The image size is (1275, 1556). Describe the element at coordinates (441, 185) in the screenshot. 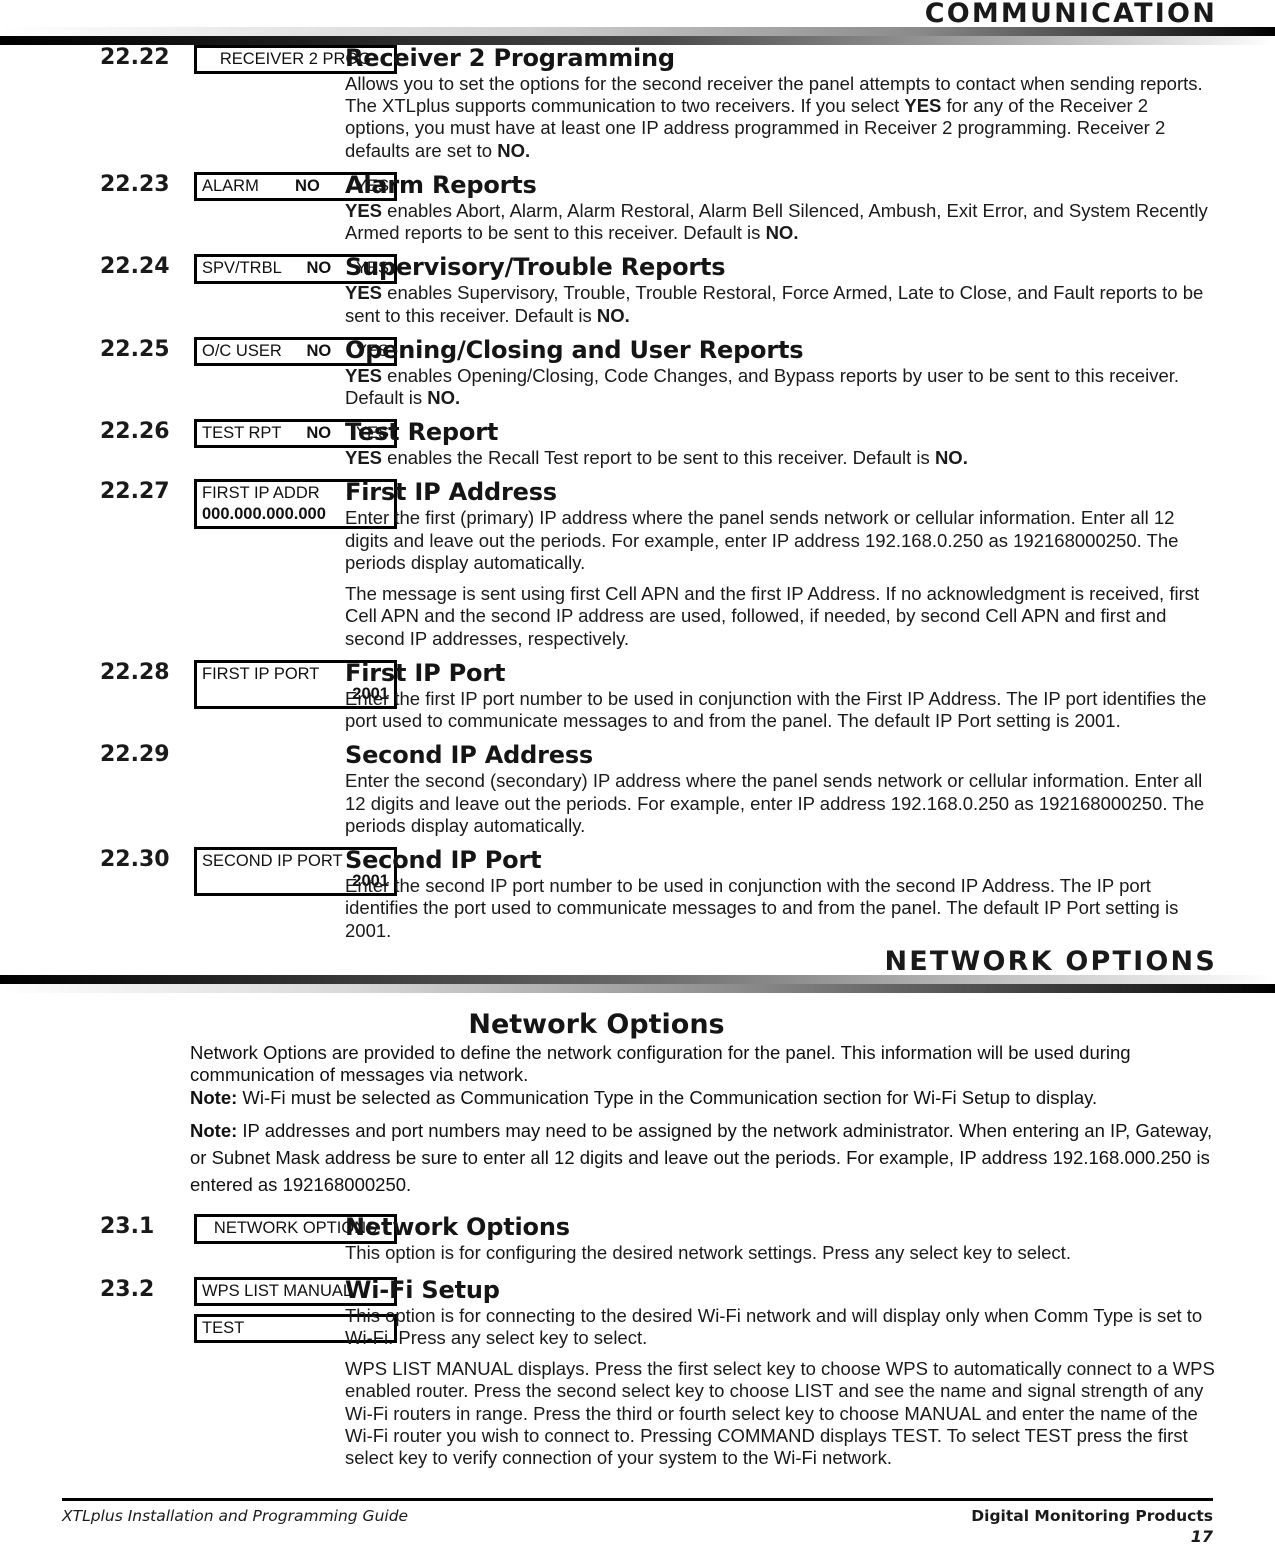

I see `entry-heading: Alarm Reports` at that location.